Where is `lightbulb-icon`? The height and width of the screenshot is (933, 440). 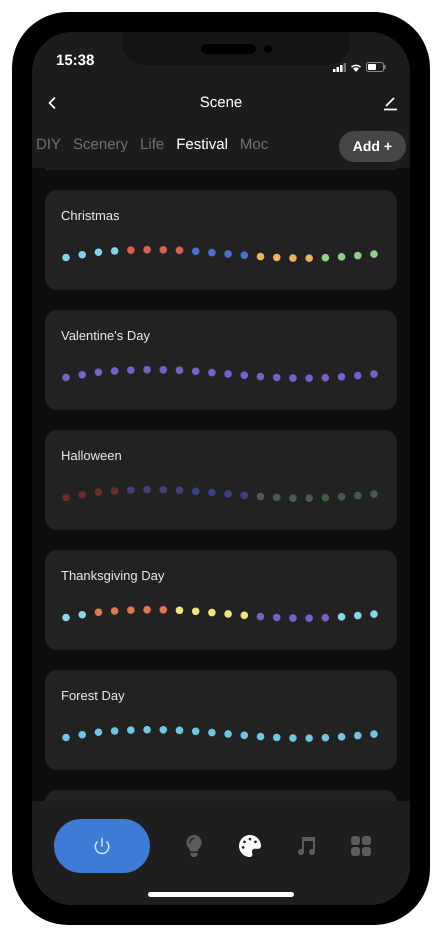
lightbulb-icon is located at coordinates (194, 846).